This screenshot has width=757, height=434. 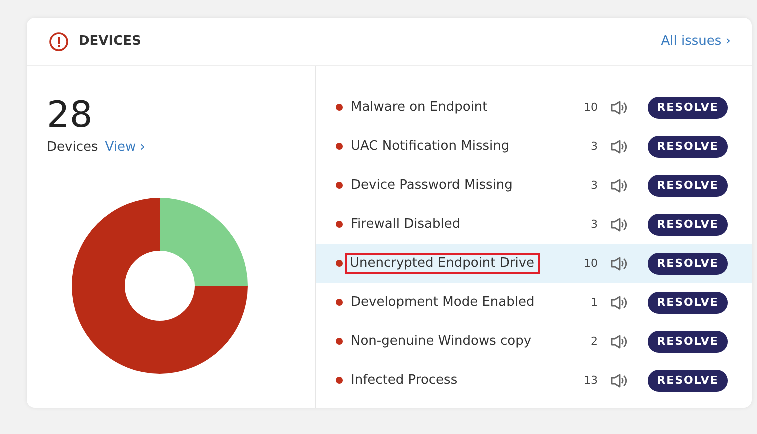 What do you see at coordinates (405, 380) in the screenshot?
I see `issue-name: Infected Process` at bounding box center [405, 380].